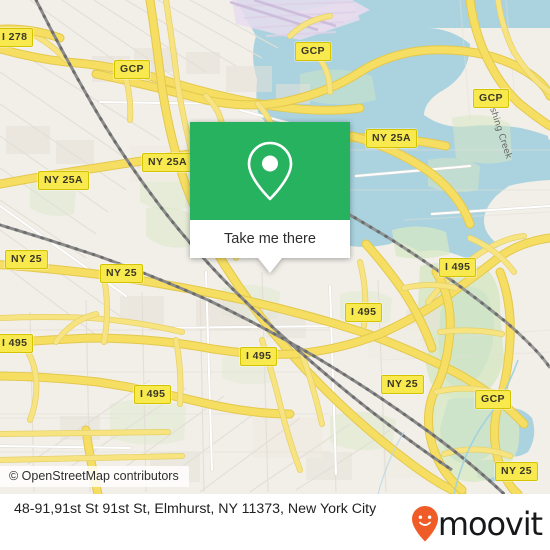 This screenshot has width=550, height=550. I want to click on take-me-there-label: Take me there, so click(270, 239).